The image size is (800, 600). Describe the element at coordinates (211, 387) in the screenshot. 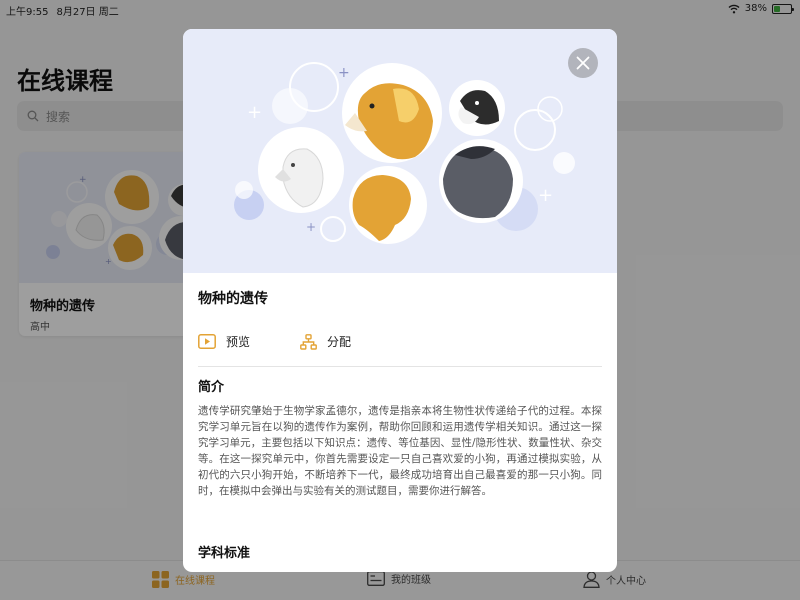

I see `intro-heading: 简介` at that location.